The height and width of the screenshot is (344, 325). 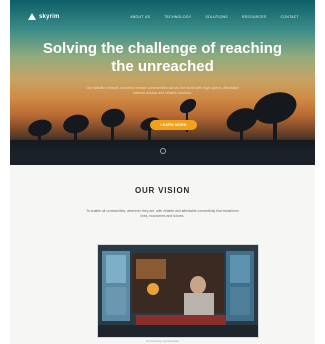 What do you see at coordinates (162, 66) in the screenshot?
I see `hero-headline-line2: the unreached` at bounding box center [162, 66].